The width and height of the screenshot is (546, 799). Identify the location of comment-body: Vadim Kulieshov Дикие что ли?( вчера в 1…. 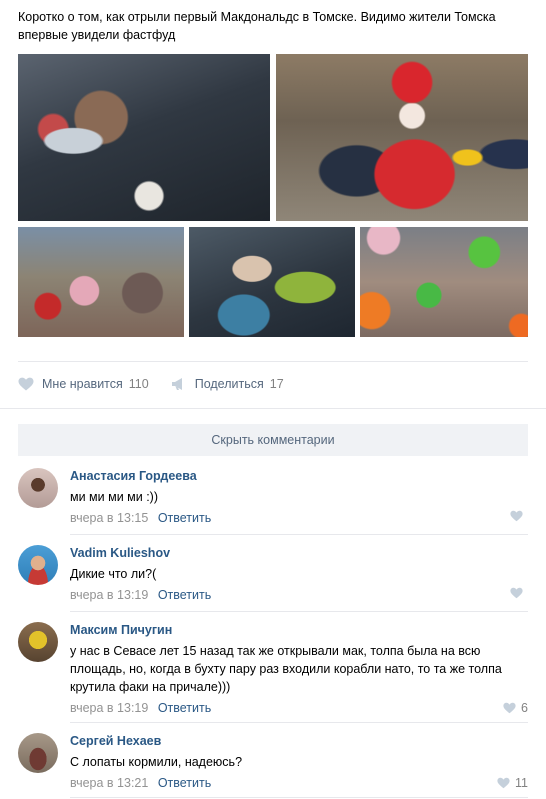
(299, 574).